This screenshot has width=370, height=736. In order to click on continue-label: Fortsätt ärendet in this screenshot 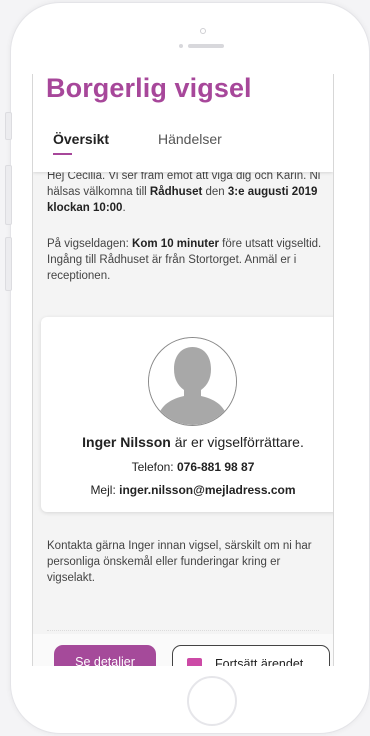, I will do `click(259, 661)`.